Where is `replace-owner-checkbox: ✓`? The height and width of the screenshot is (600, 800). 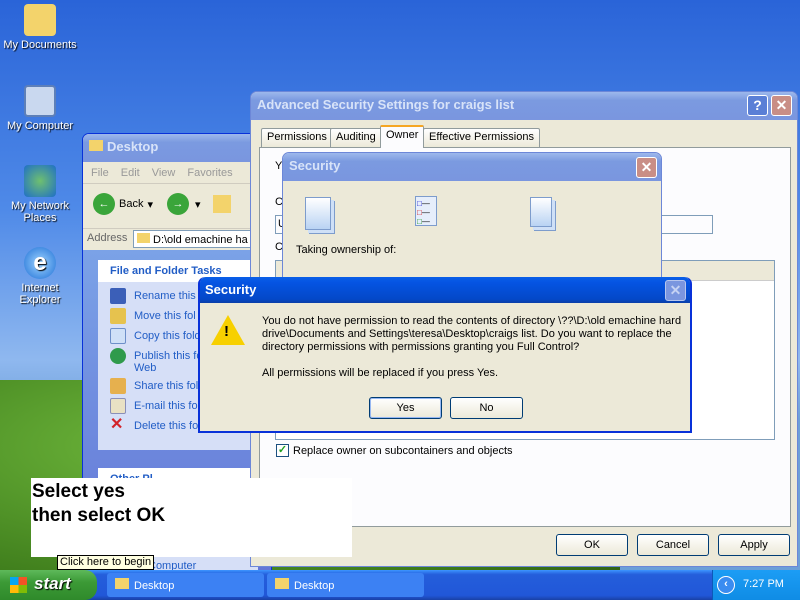
replace-owner-checkbox: ✓ is located at coordinates (282, 450).